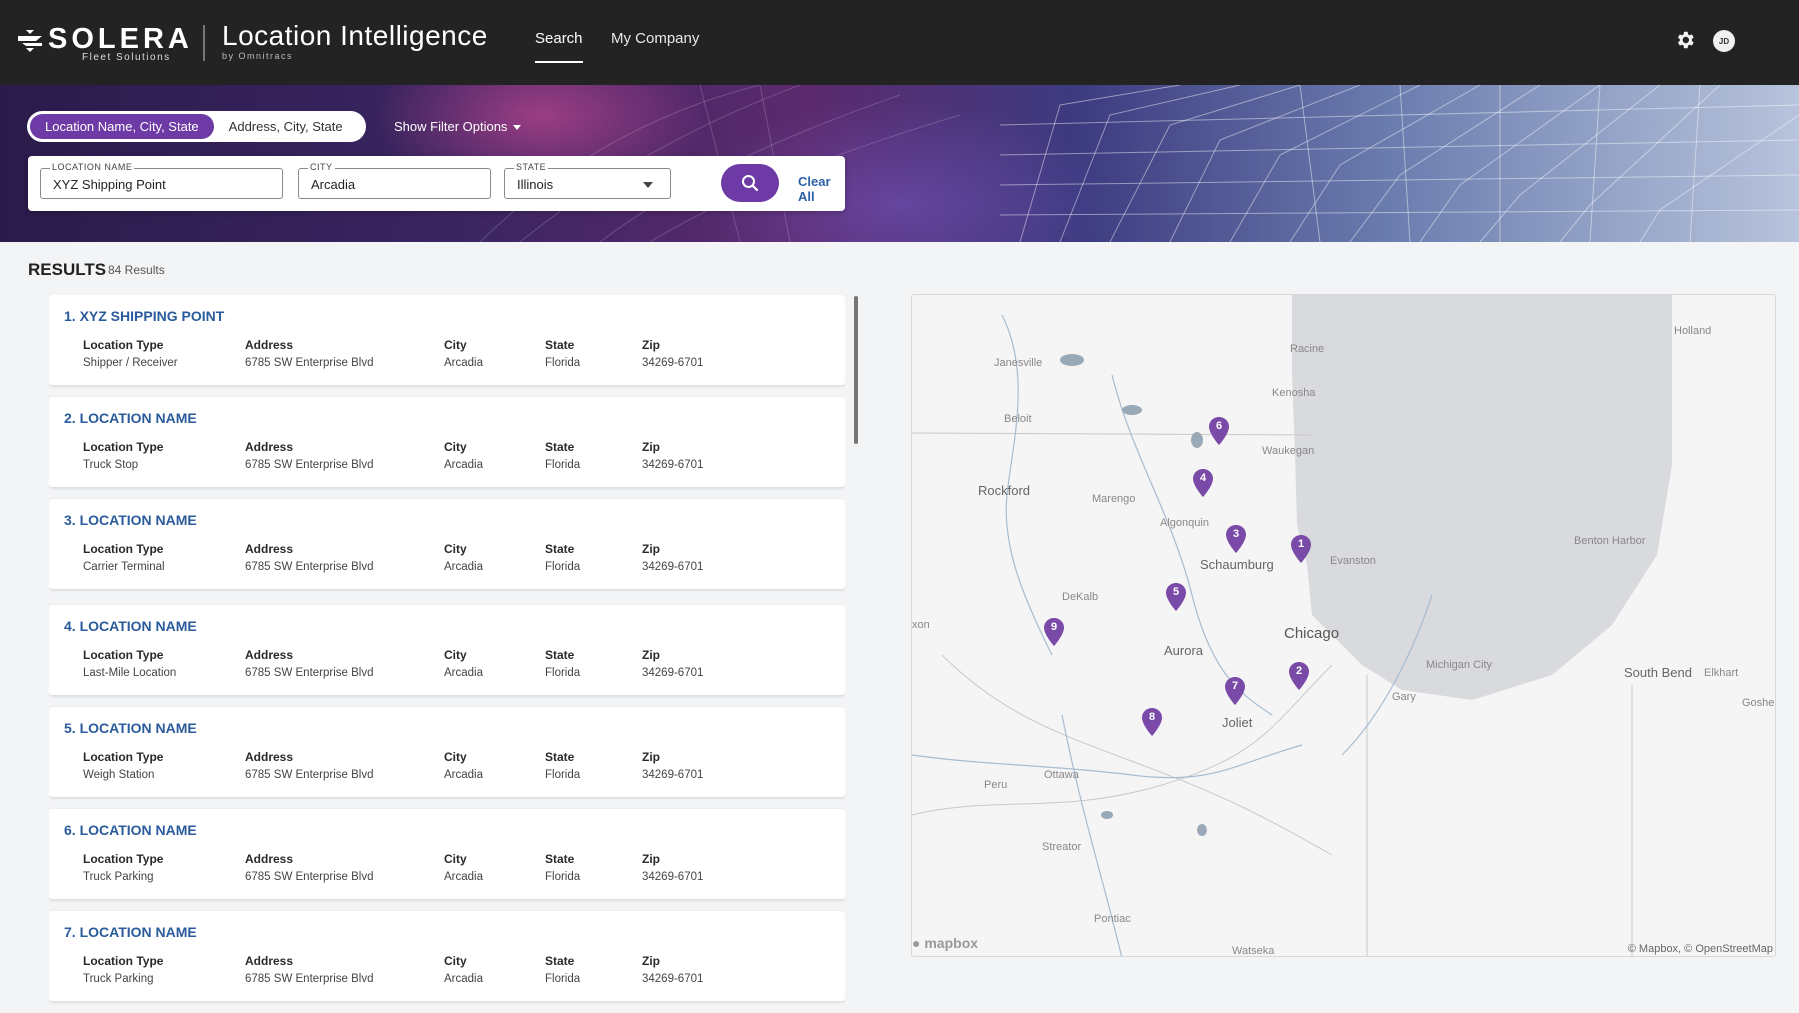 The image size is (1799, 1013). What do you see at coordinates (130, 673) in the screenshot?
I see `location-type-value: Last-Mile Location` at bounding box center [130, 673].